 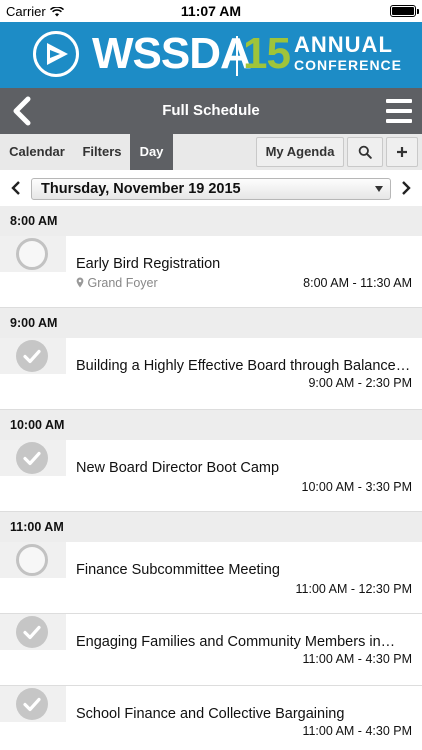 I want to click on date-select: Thursday, November 19 2015, so click(x=211, y=189).